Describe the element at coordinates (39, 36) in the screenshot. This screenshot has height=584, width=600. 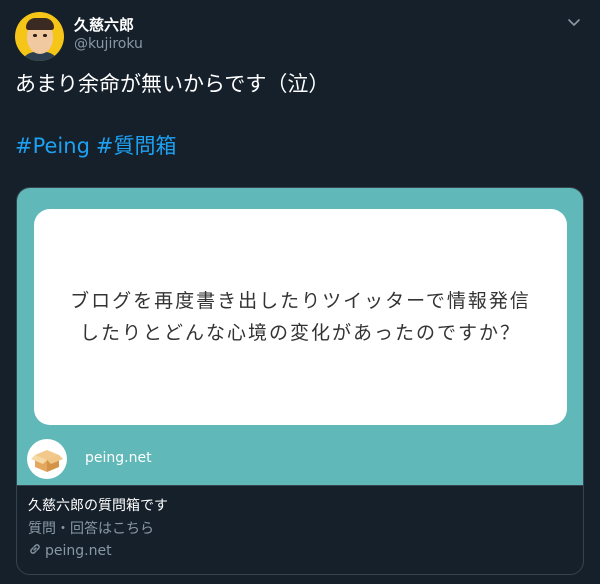
I see `avatar` at that location.